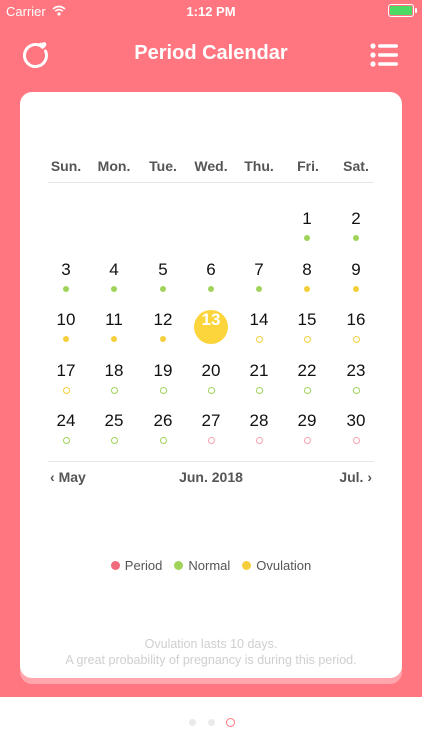 The height and width of the screenshot is (750, 422). What do you see at coordinates (66, 370) in the screenshot?
I see `day-number: 17` at bounding box center [66, 370].